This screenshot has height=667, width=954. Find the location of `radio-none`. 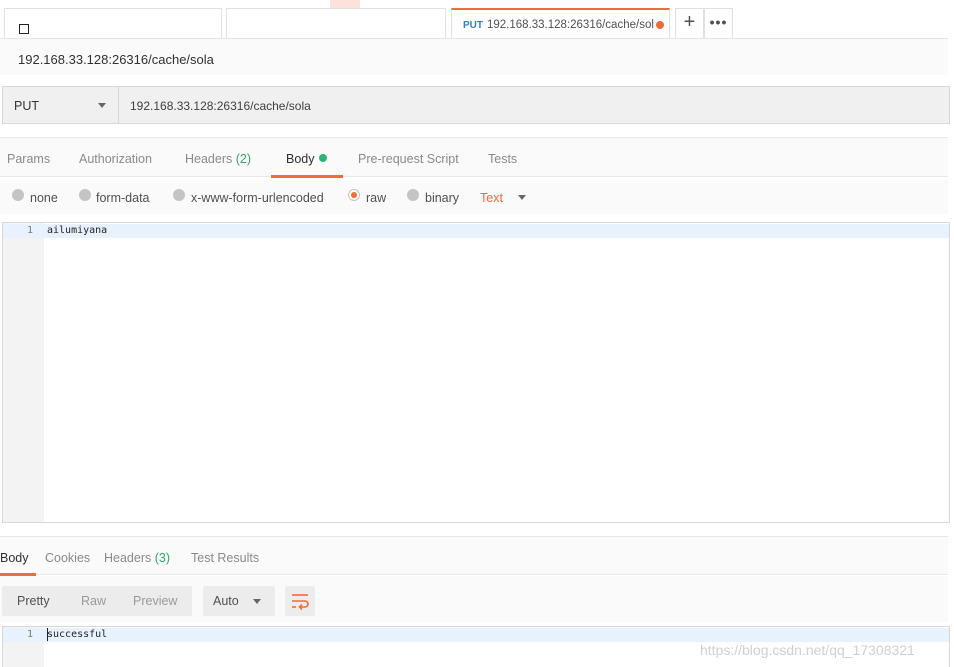

radio-none is located at coordinates (18, 195).